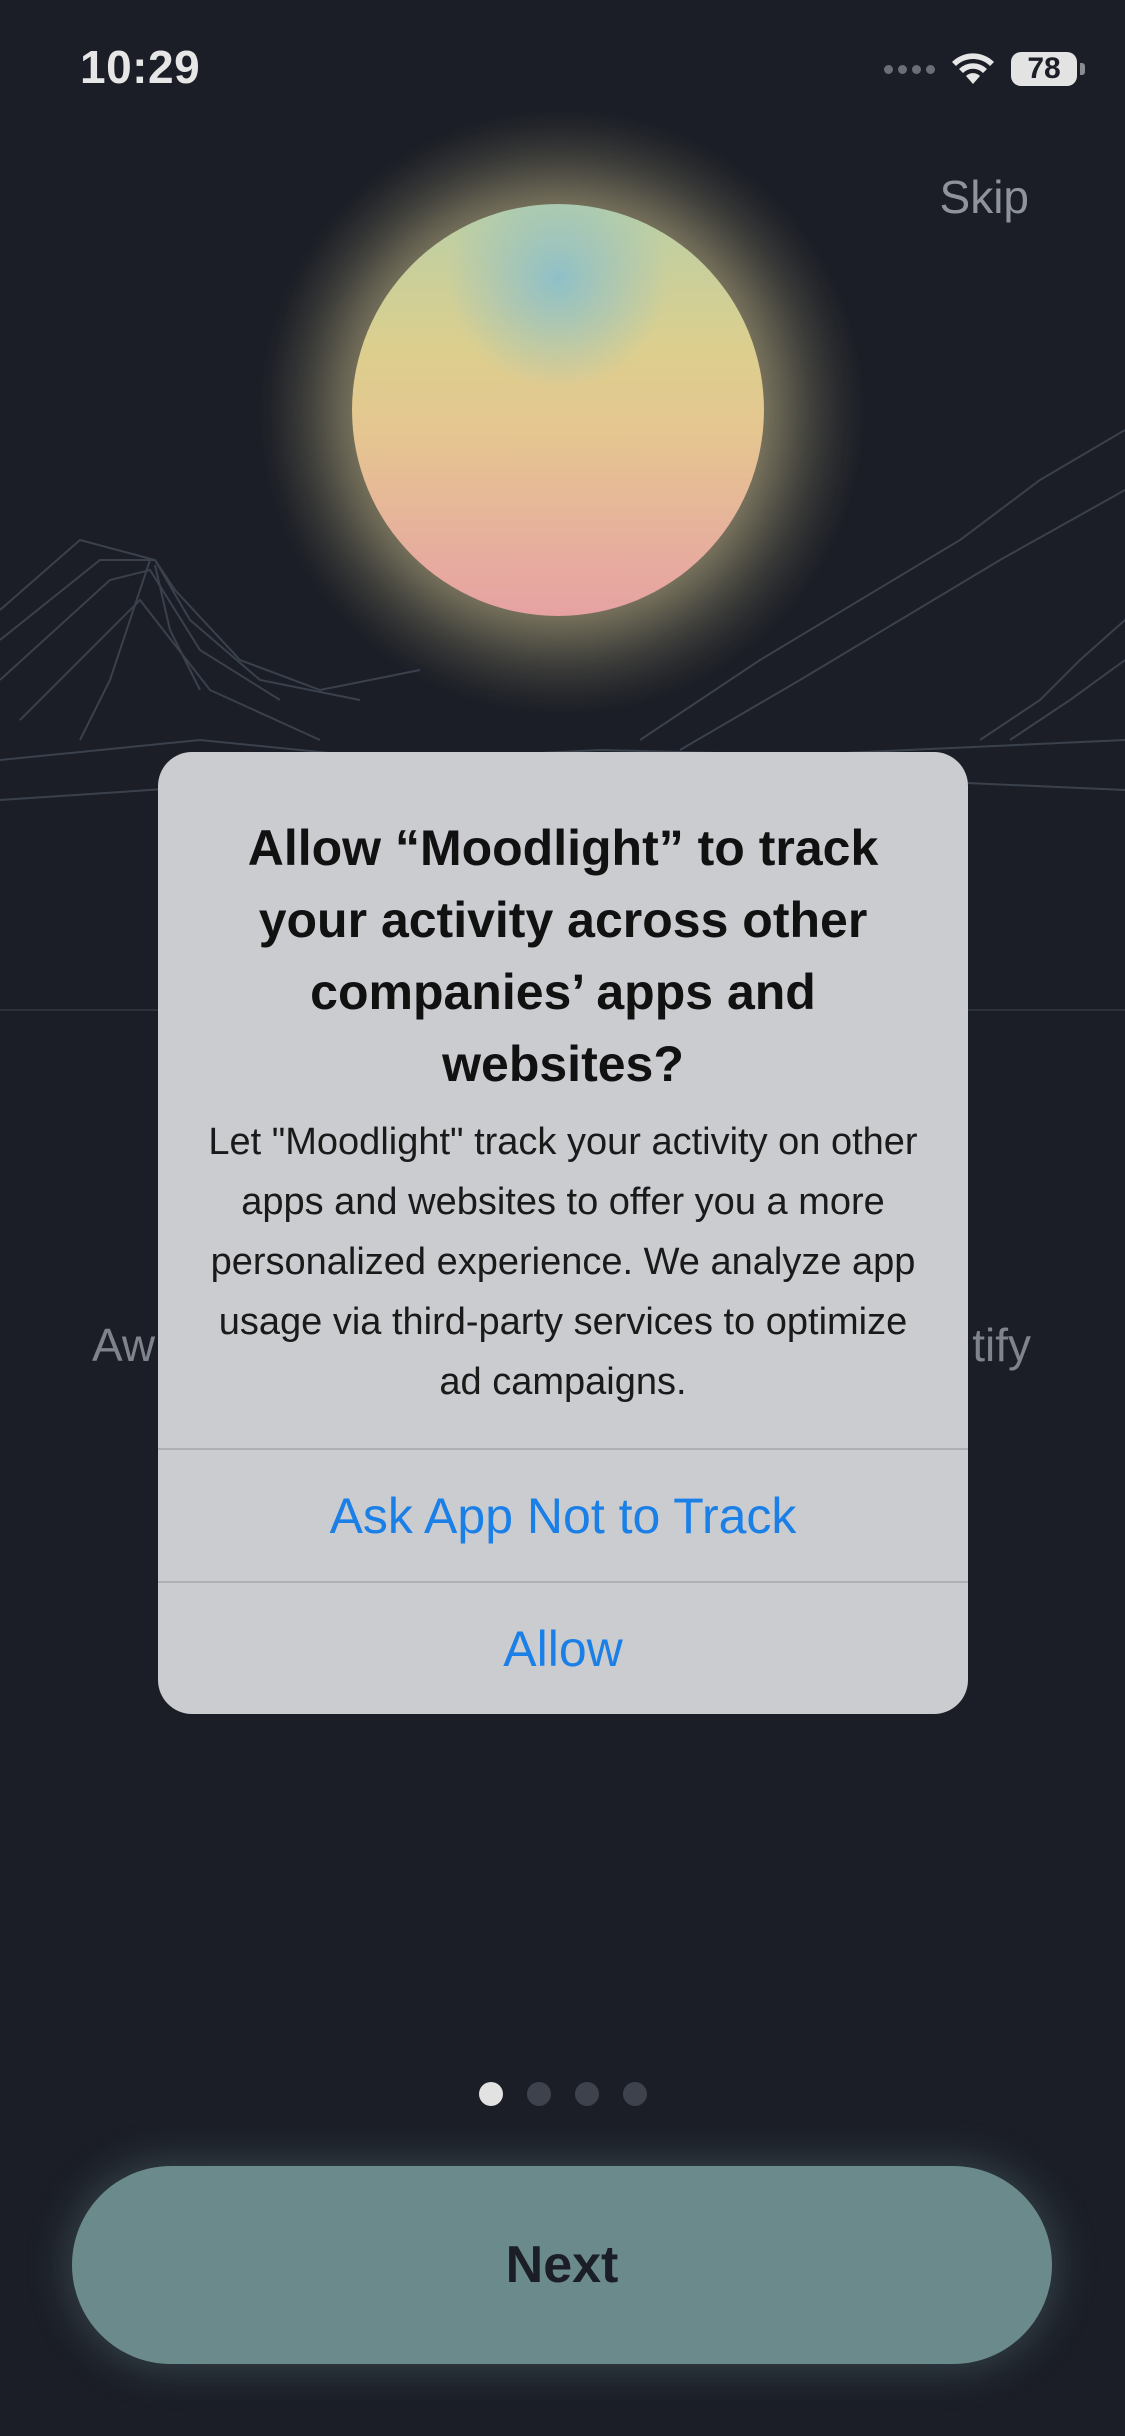 This screenshot has width=1125, height=2436. What do you see at coordinates (973, 68) in the screenshot?
I see `wifi-icon` at bounding box center [973, 68].